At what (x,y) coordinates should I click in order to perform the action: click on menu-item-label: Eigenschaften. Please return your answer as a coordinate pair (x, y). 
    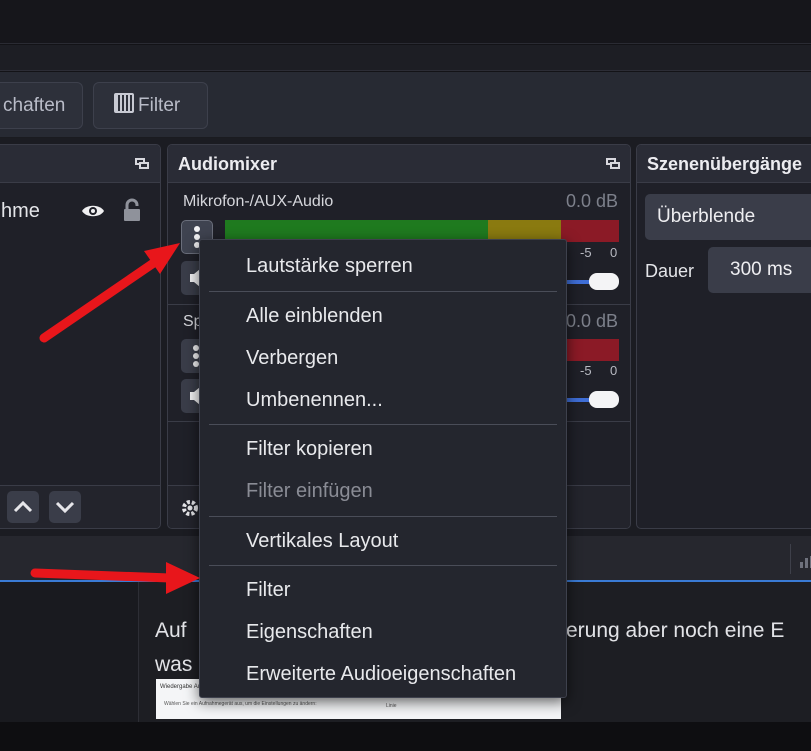
    Looking at the image, I should click on (309, 632).